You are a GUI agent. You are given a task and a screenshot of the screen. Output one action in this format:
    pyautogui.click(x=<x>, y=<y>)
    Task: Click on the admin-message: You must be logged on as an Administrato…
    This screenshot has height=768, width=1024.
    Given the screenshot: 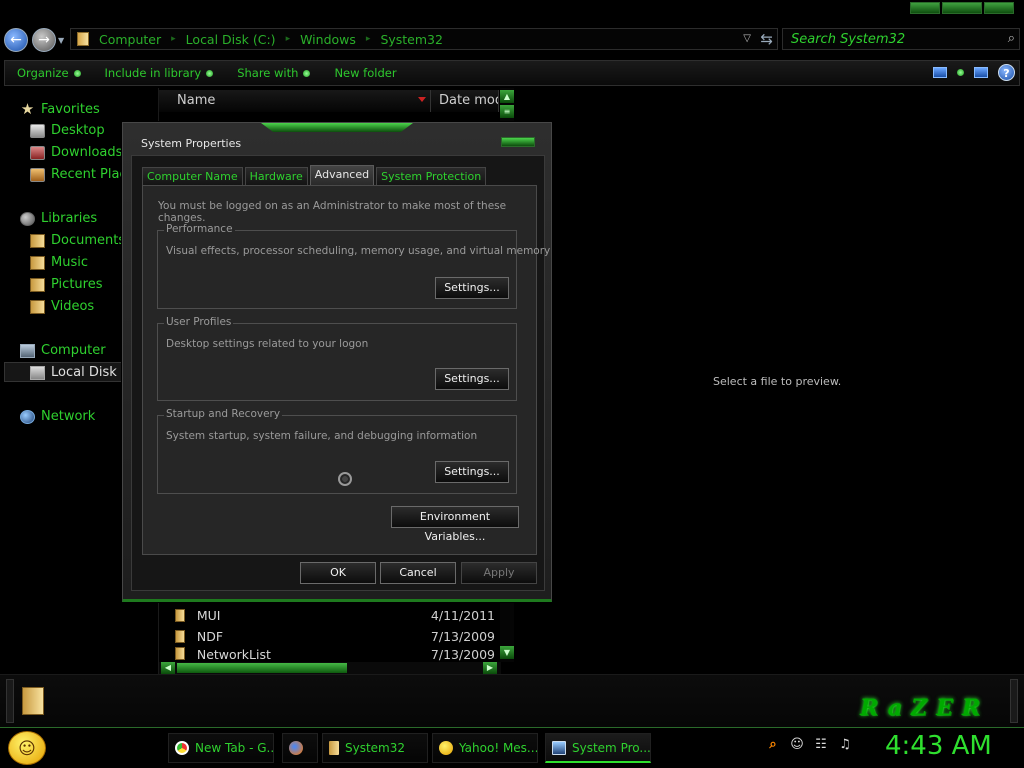 What is the action you would take?
    pyautogui.click(x=332, y=212)
    